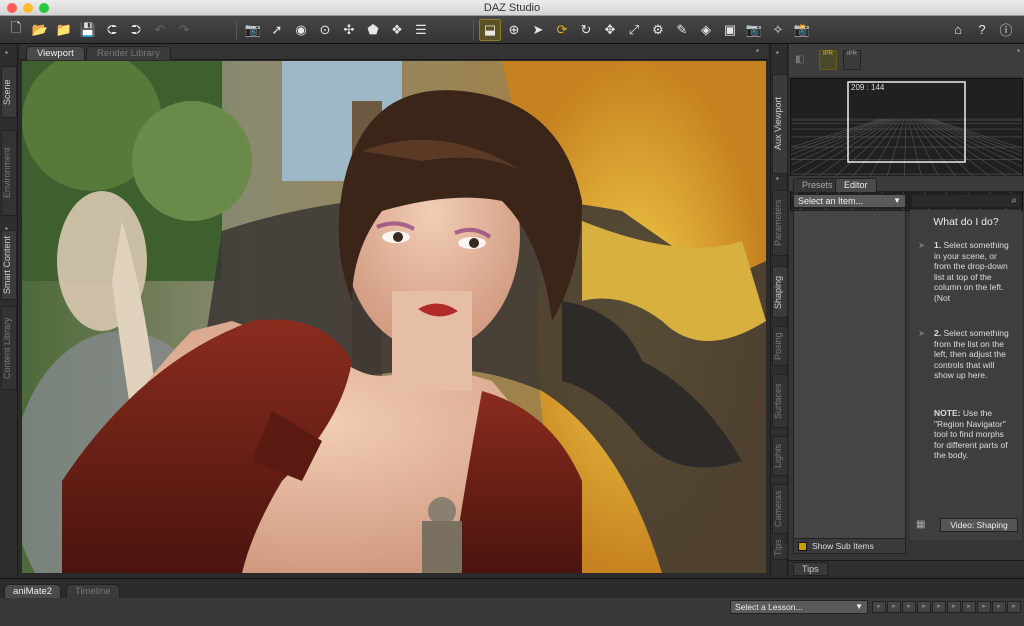  Describe the element at coordinates (586, 30) in the screenshot. I see `rotate-tool-icon: ↻` at that location.